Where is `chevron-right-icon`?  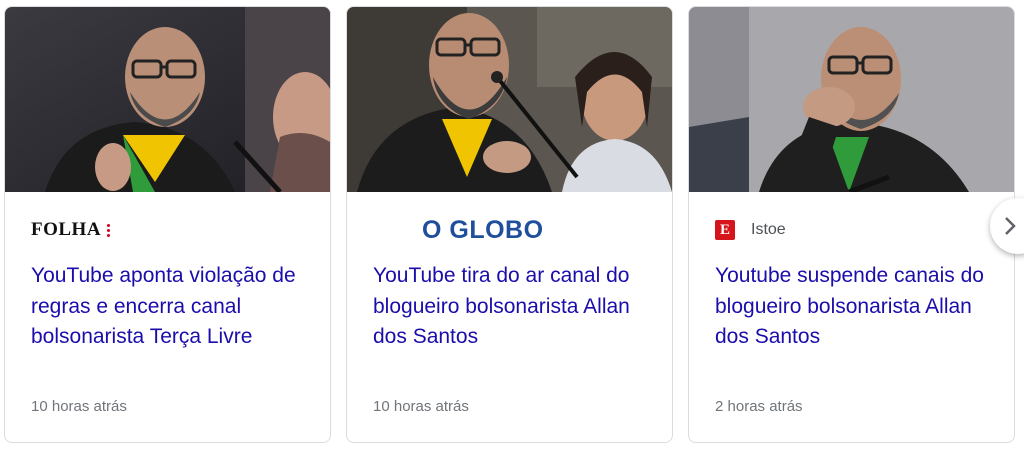 chevron-right-icon is located at coordinates (1010, 226).